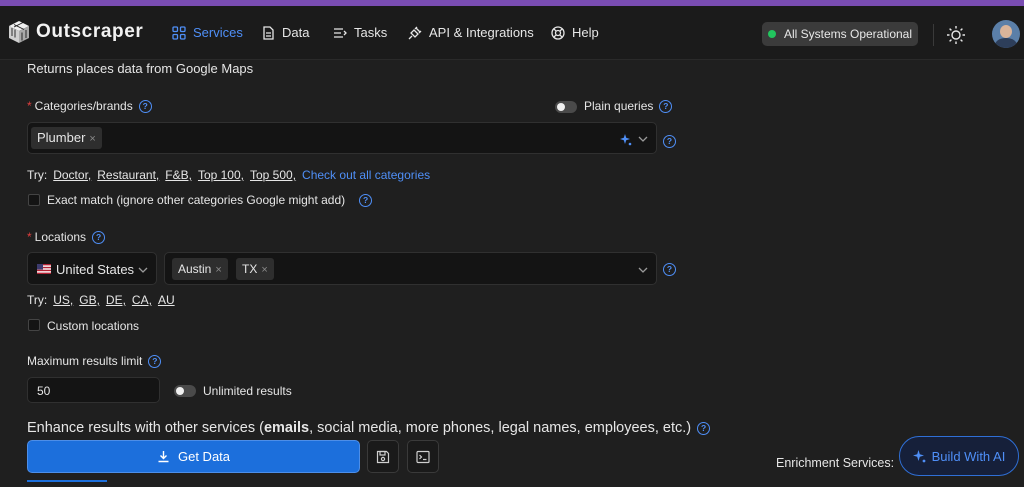 This screenshot has height=487, width=1024. Describe the element at coordinates (218, 32) in the screenshot. I see `nav-label: Services` at that location.